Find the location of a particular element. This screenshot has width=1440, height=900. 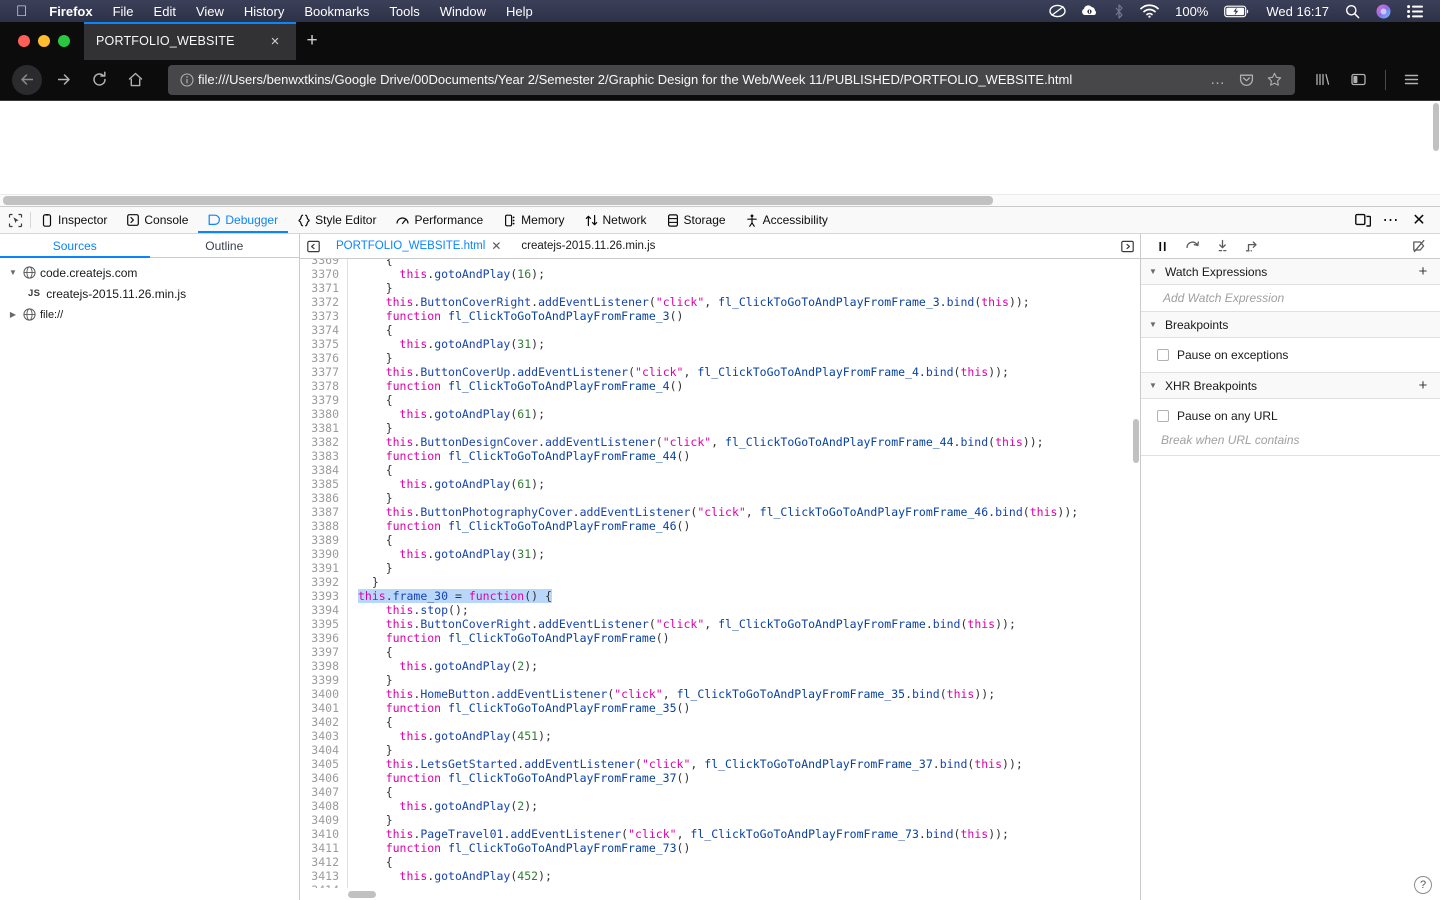

line-number: 3387 is located at coordinates (324, 512).